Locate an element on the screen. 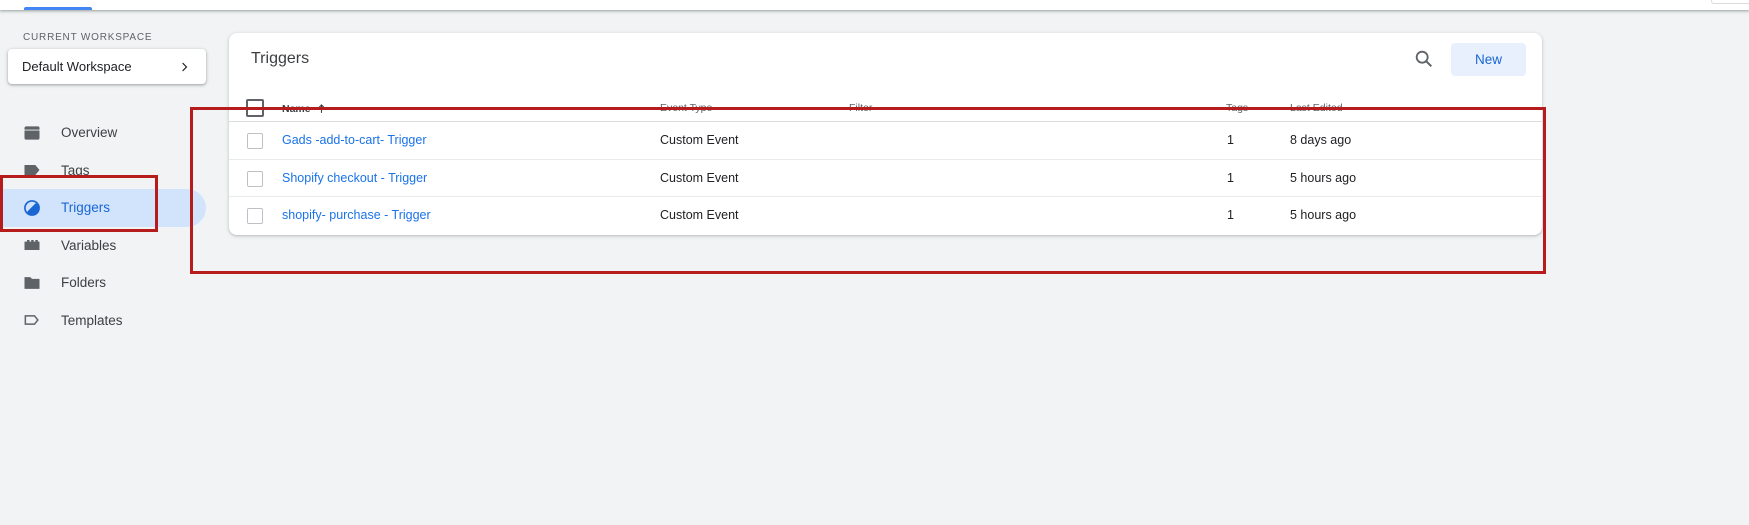 The height and width of the screenshot is (525, 1749). sidebar-item-label: Templates is located at coordinates (92, 320).